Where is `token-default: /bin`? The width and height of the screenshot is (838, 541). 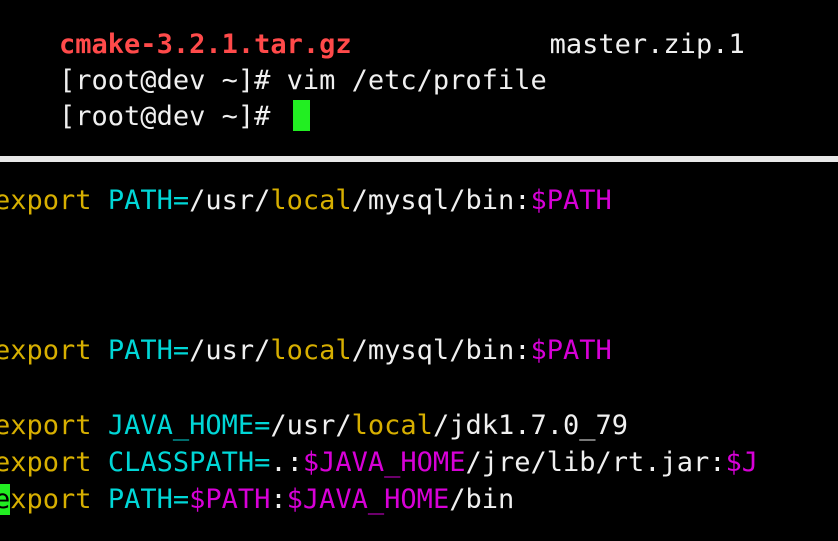 token-default: /bin is located at coordinates (482, 499).